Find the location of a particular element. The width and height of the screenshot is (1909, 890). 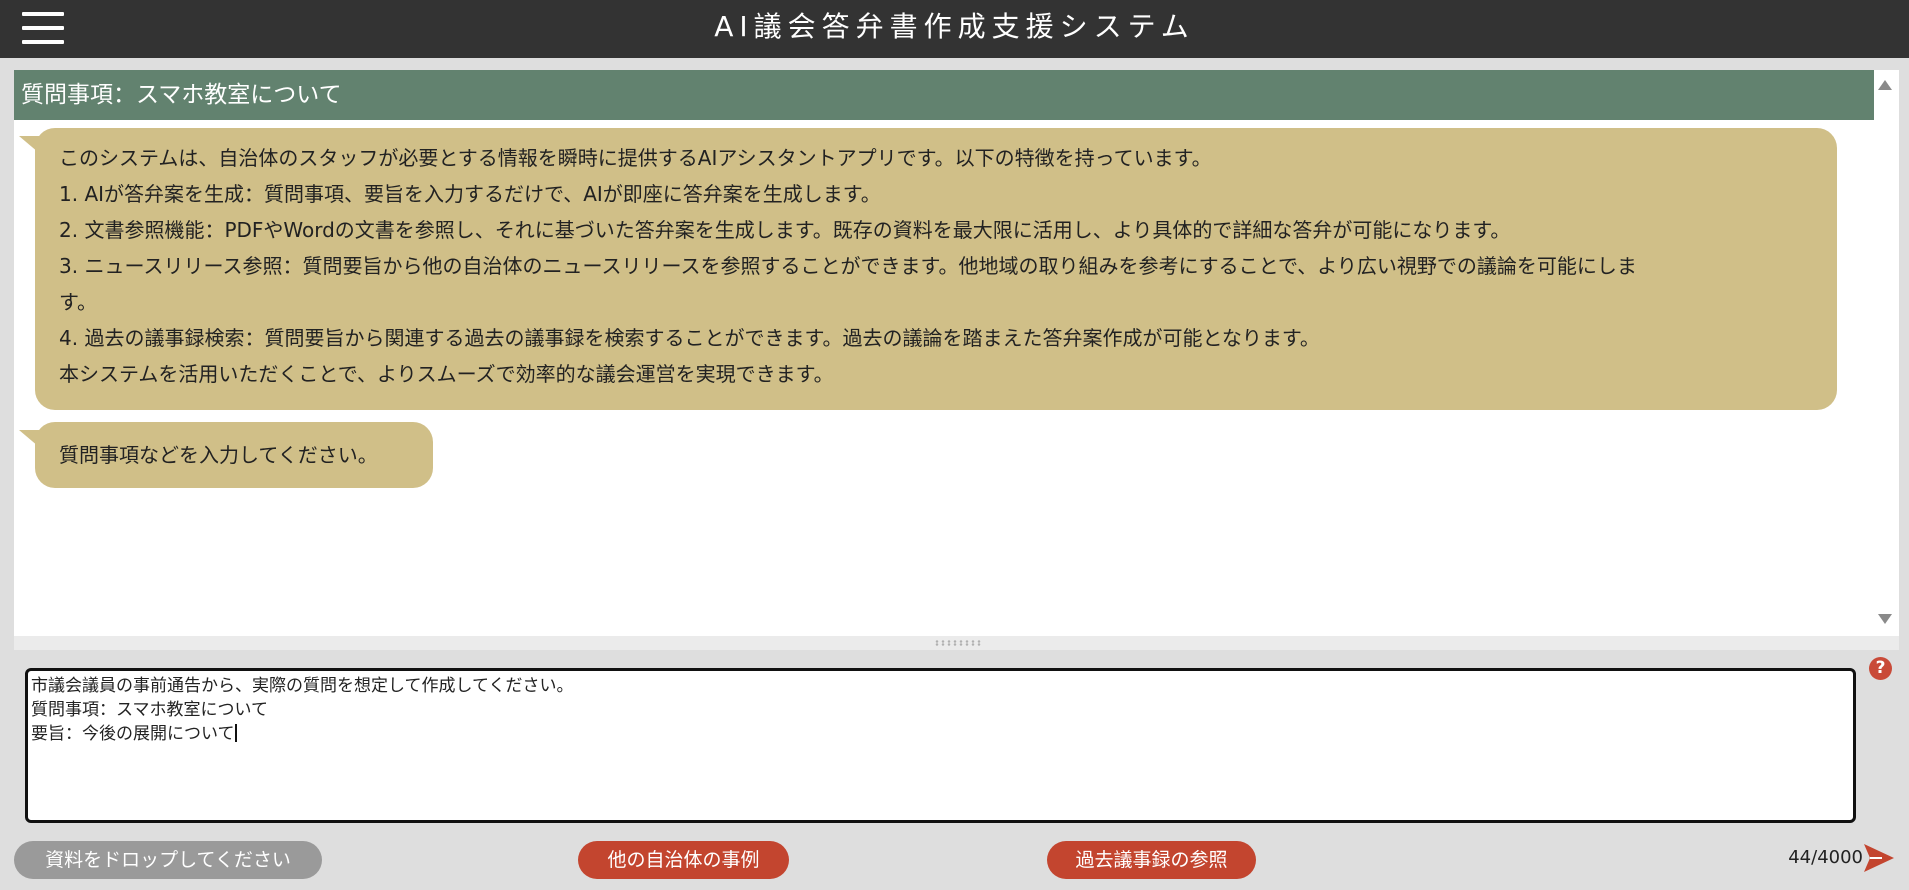

input-line: 質問事項：スマホ教室について is located at coordinates (149, 710).